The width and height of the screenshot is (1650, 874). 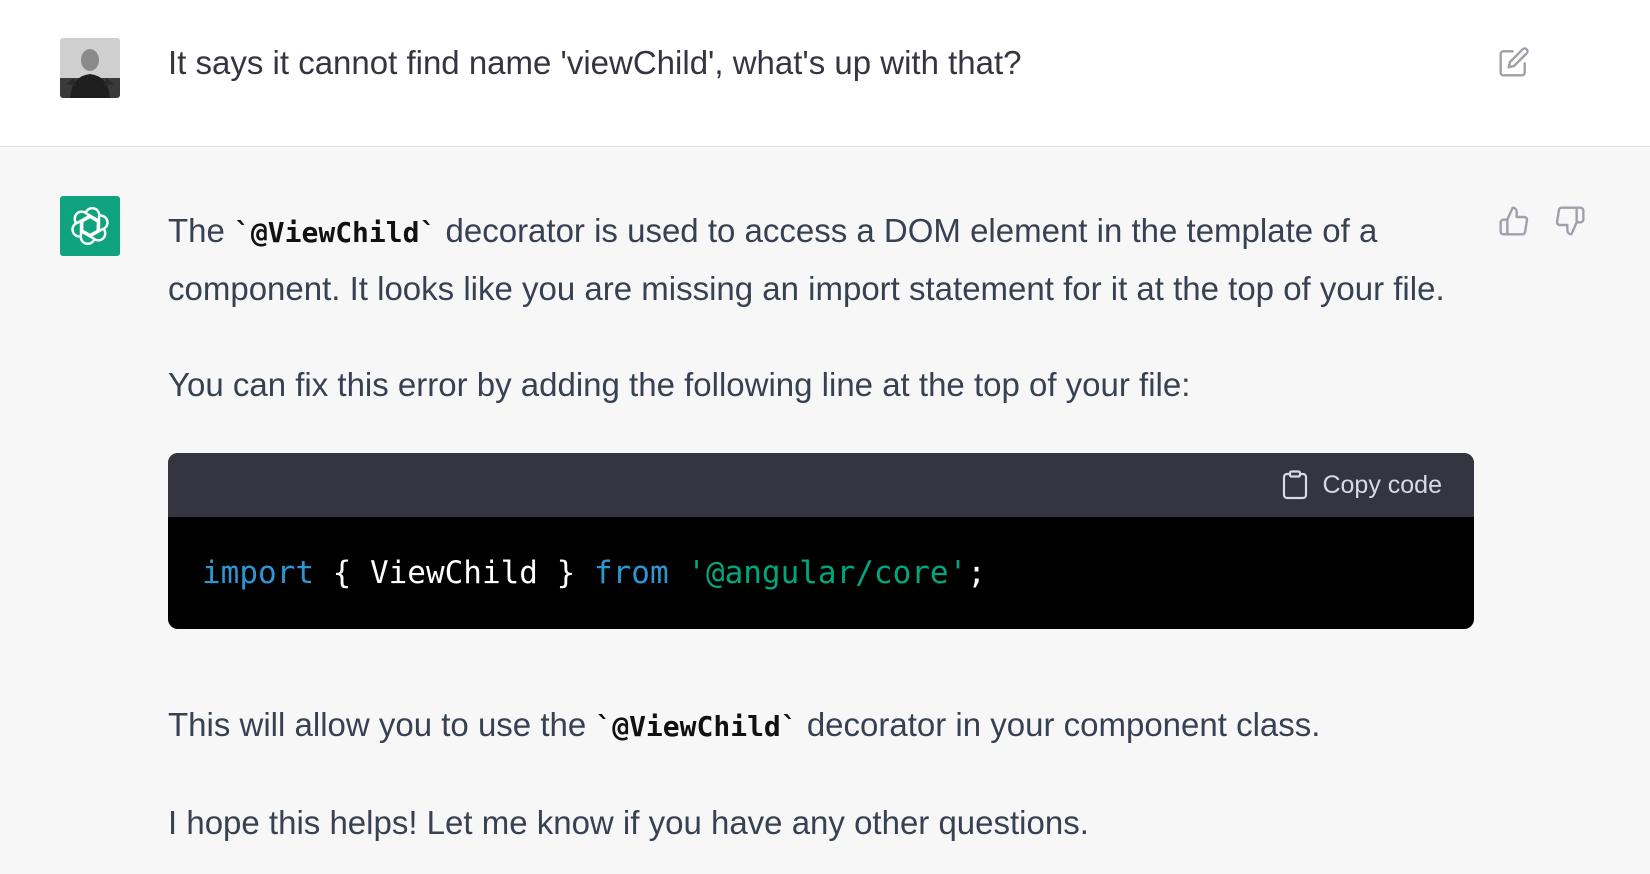 I want to click on code-keyword-from: from, so click(x=631, y=573).